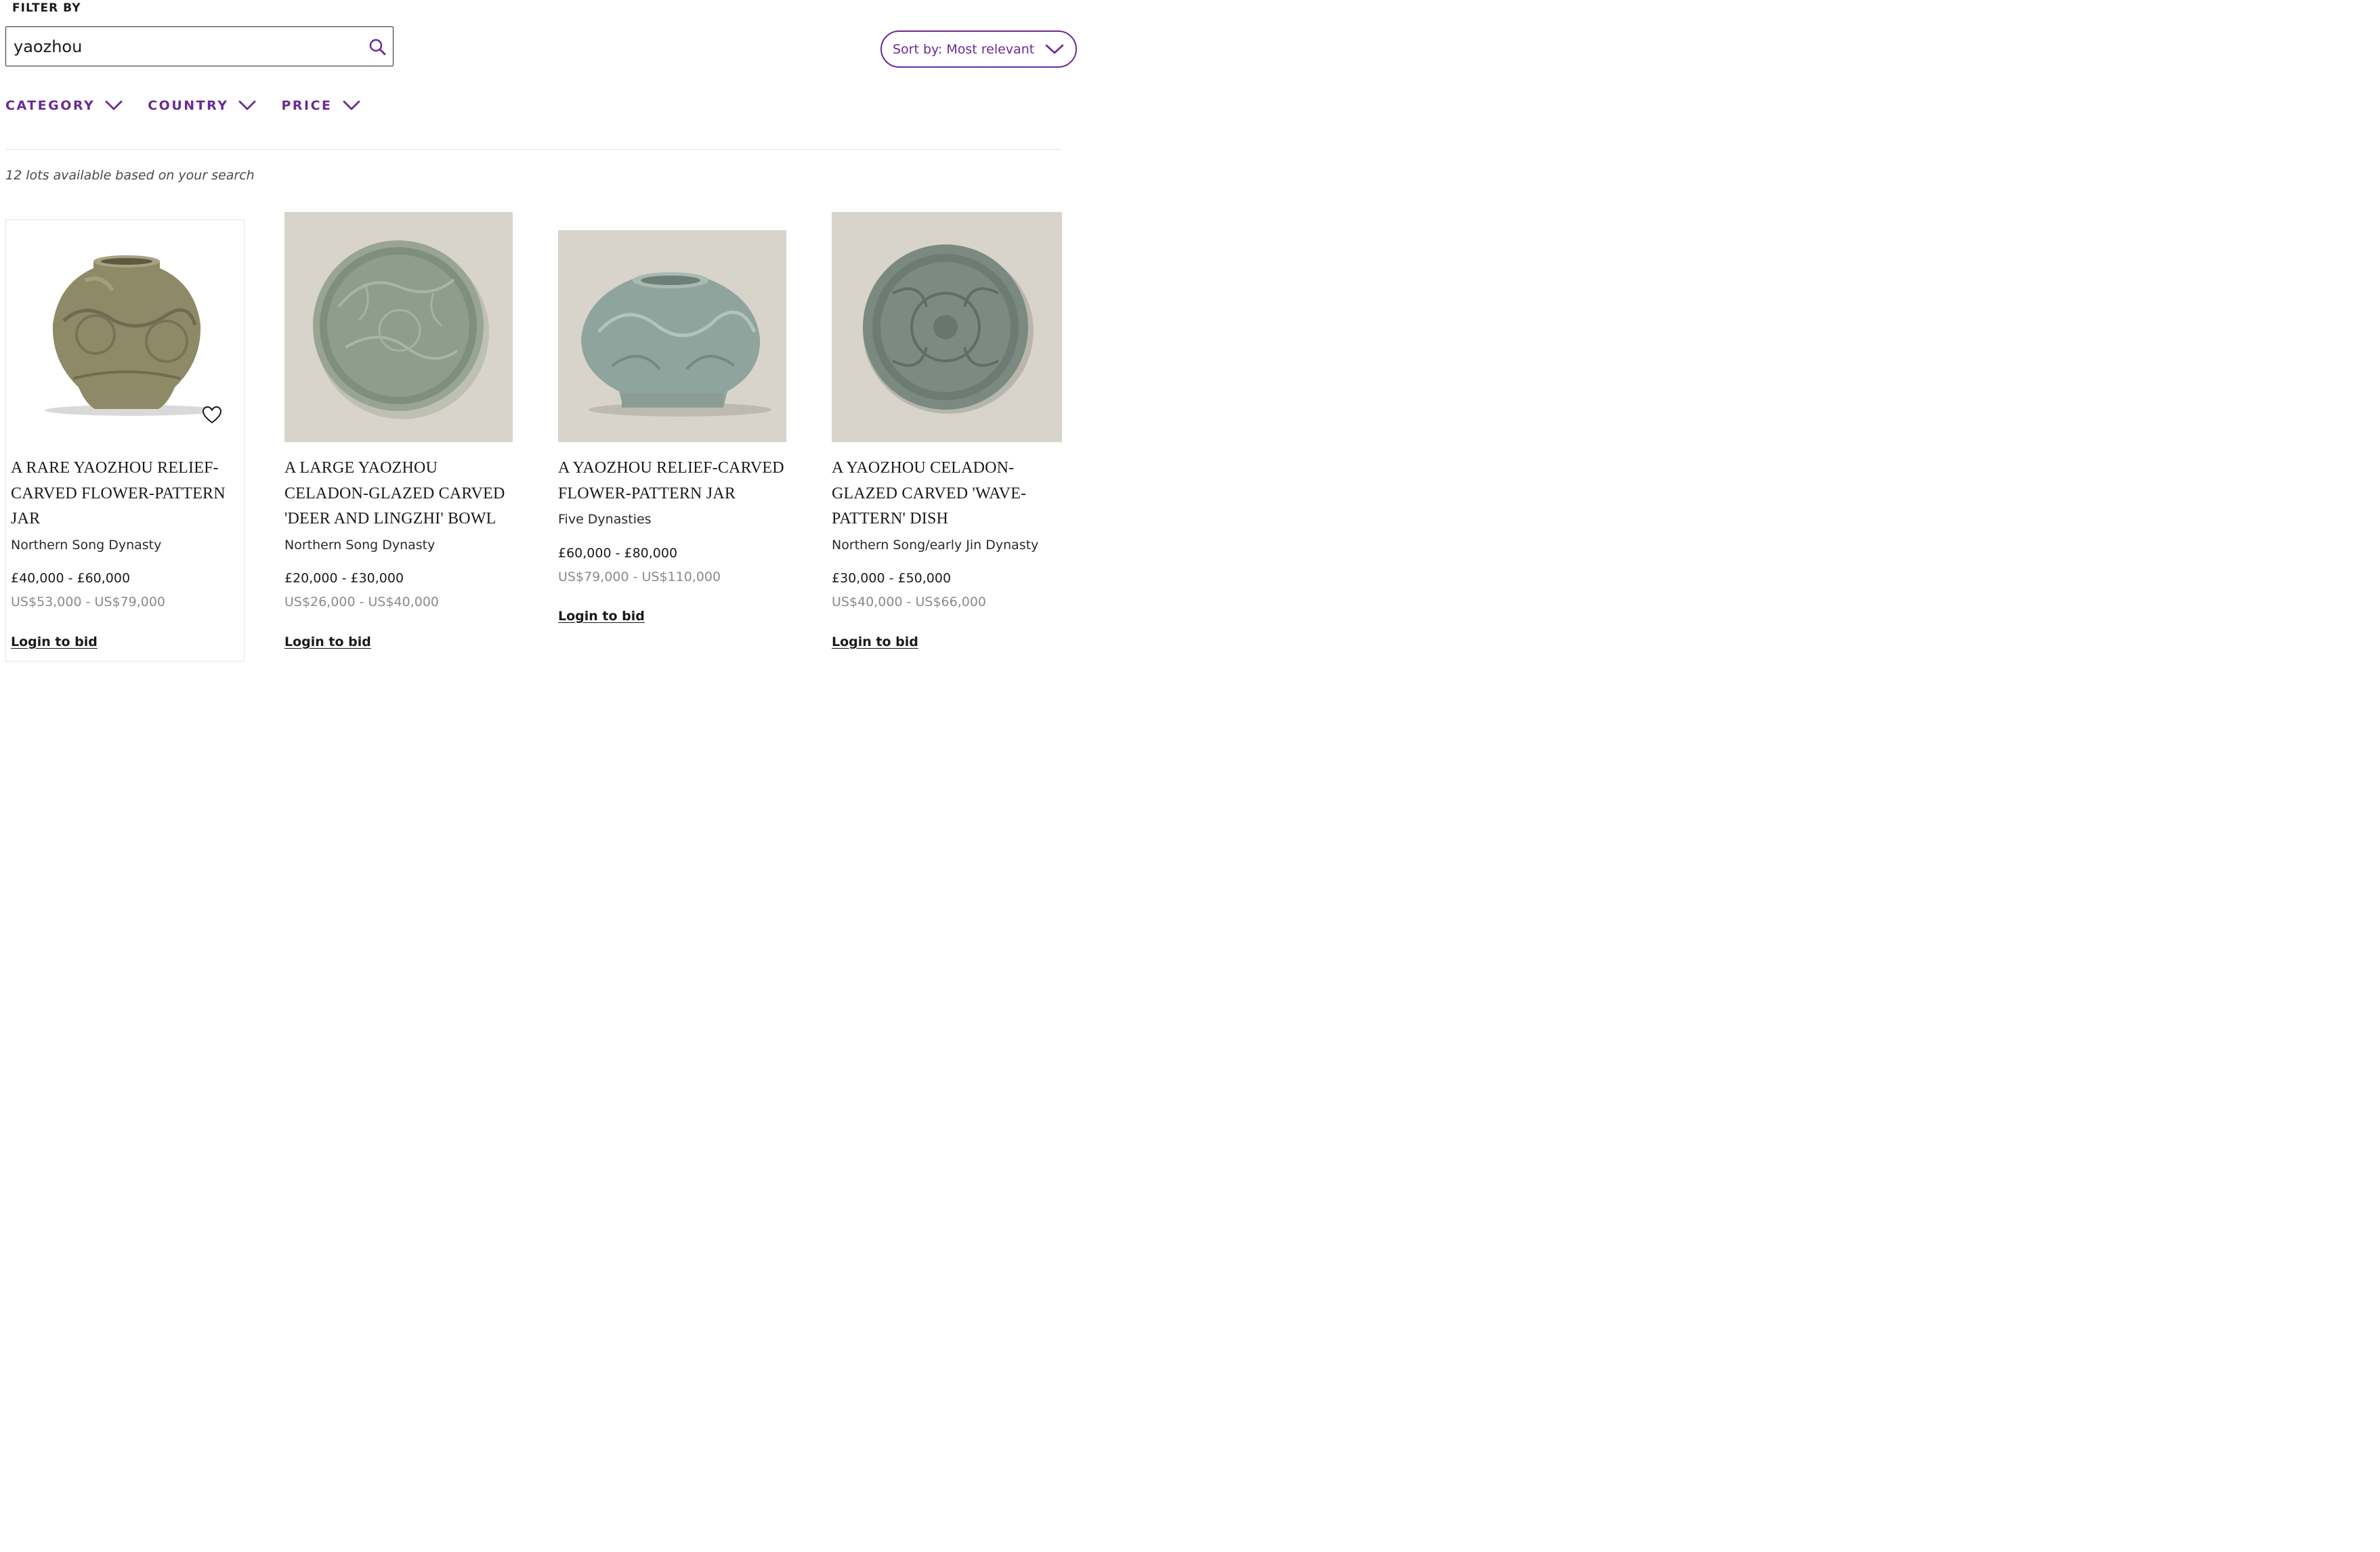 Image resolution: width=2380 pixels, height=1552 pixels. Describe the element at coordinates (398, 327) in the screenshot. I see `lot-image-bowl` at that location.